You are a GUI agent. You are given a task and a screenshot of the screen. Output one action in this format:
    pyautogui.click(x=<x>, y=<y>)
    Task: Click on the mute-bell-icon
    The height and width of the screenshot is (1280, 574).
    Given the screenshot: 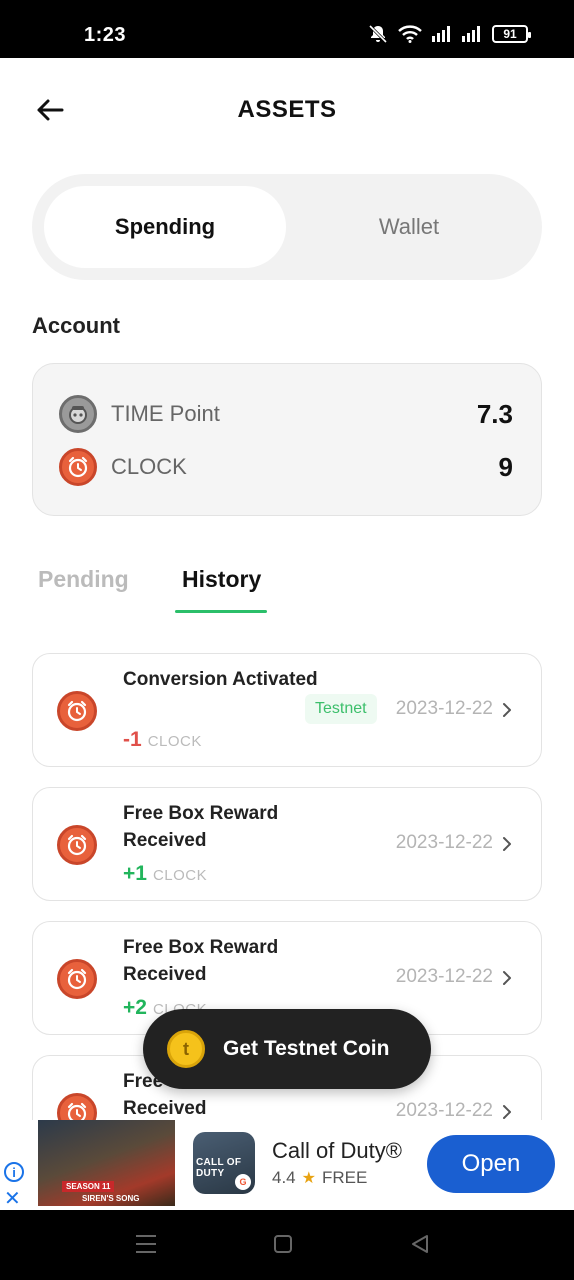 What is the action you would take?
    pyautogui.click(x=378, y=34)
    